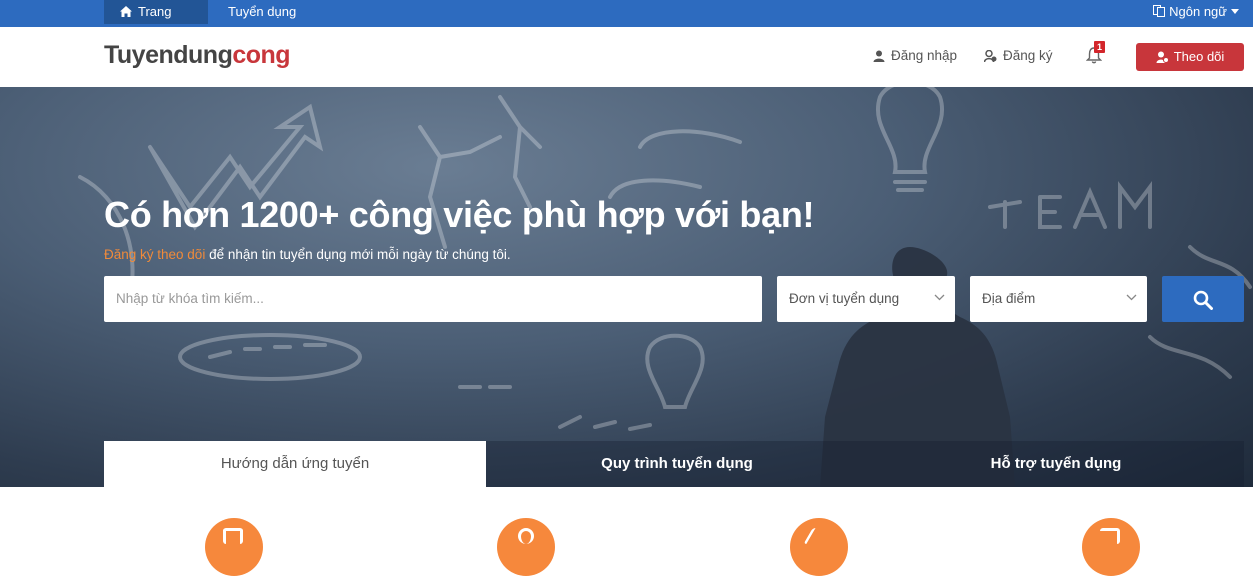  I want to click on employer-select: Đơn vị tuyển dụng, so click(866, 299).